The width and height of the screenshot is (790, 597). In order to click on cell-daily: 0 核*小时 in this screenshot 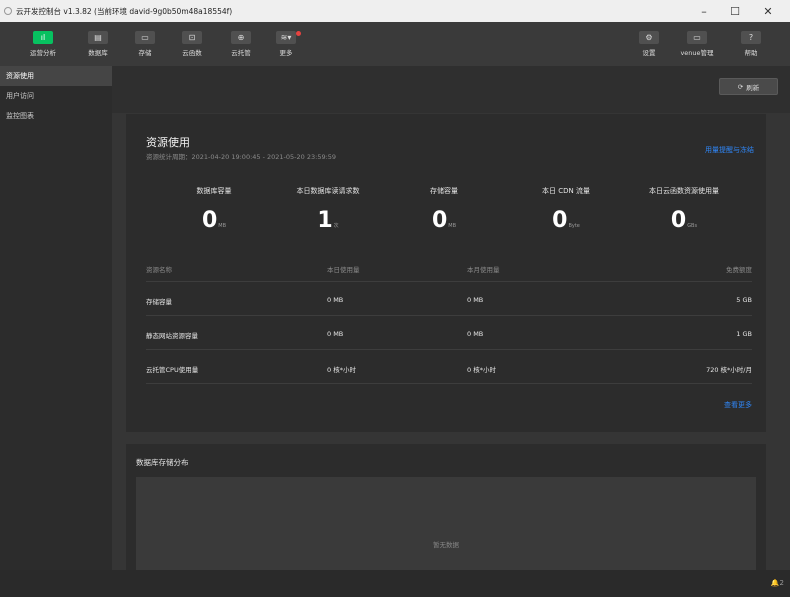, I will do `click(341, 370)`.